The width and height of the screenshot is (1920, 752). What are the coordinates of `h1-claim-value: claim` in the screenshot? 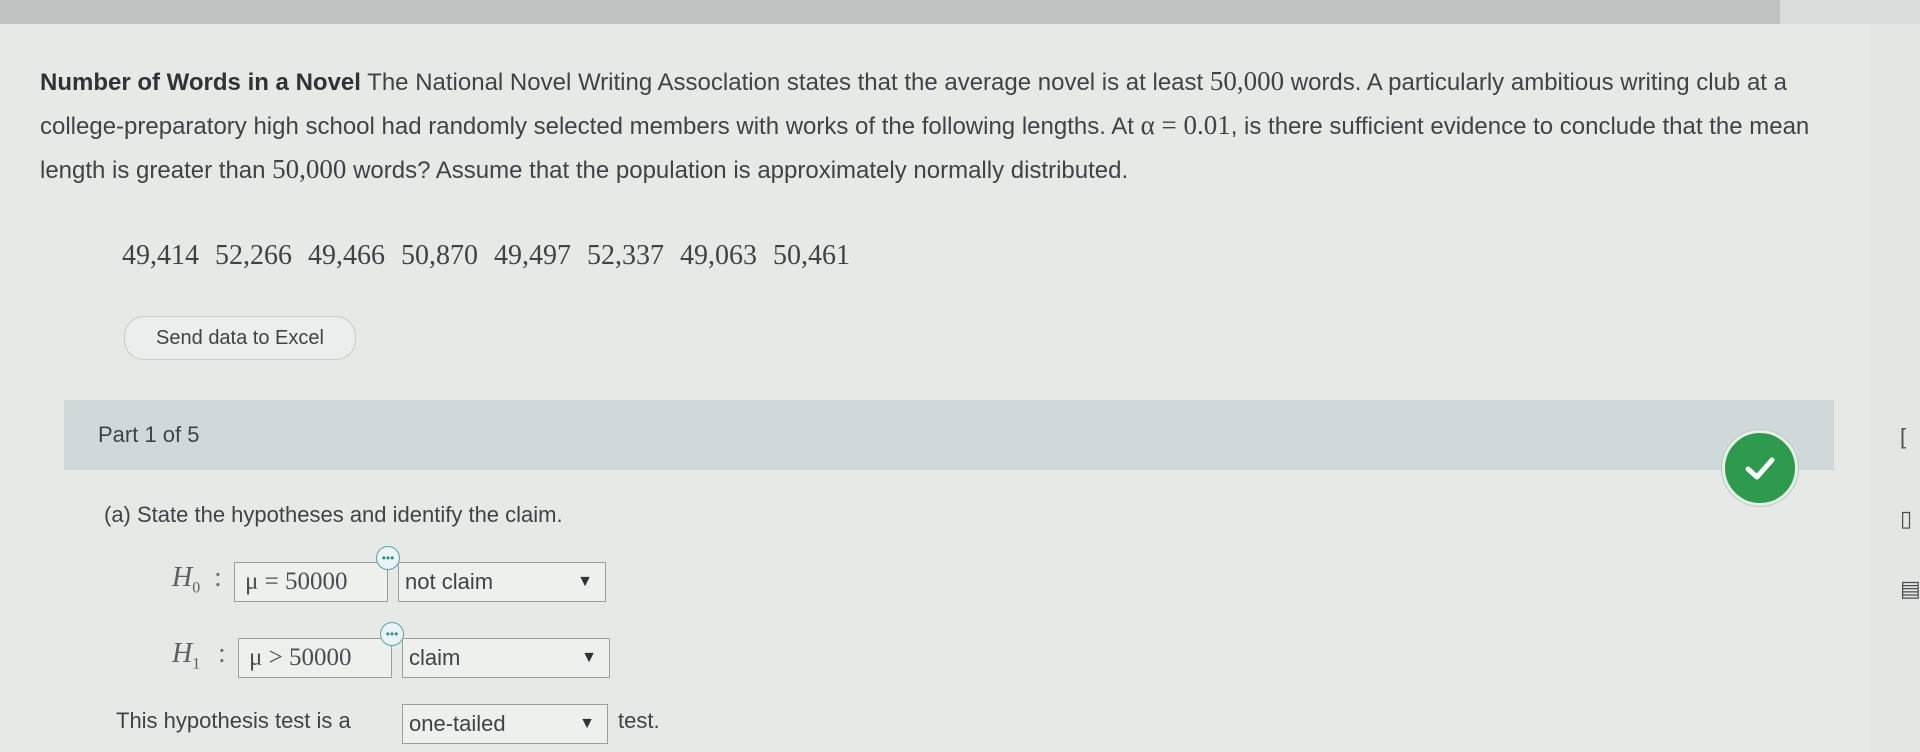 It's located at (435, 657).